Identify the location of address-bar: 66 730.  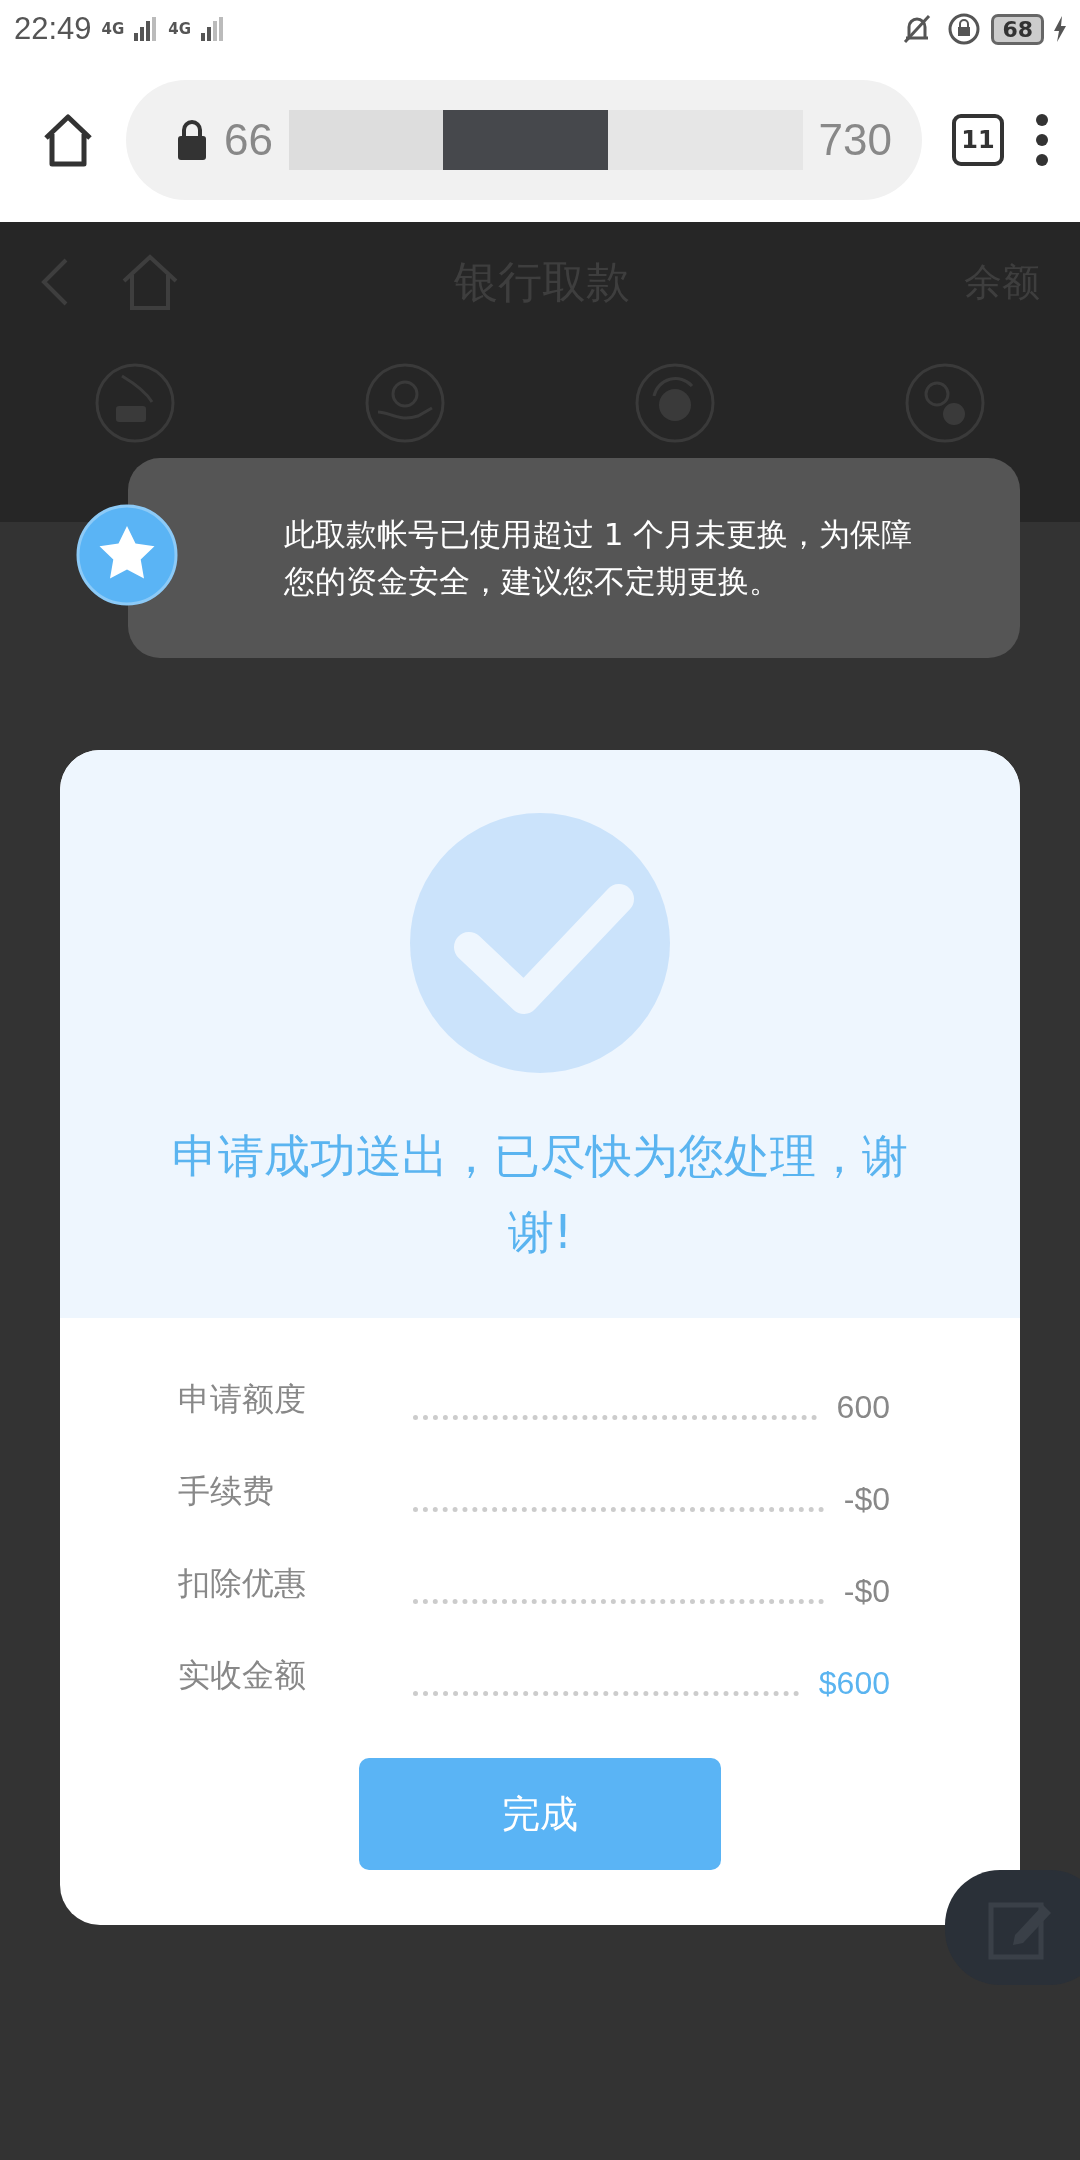
(524, 140).